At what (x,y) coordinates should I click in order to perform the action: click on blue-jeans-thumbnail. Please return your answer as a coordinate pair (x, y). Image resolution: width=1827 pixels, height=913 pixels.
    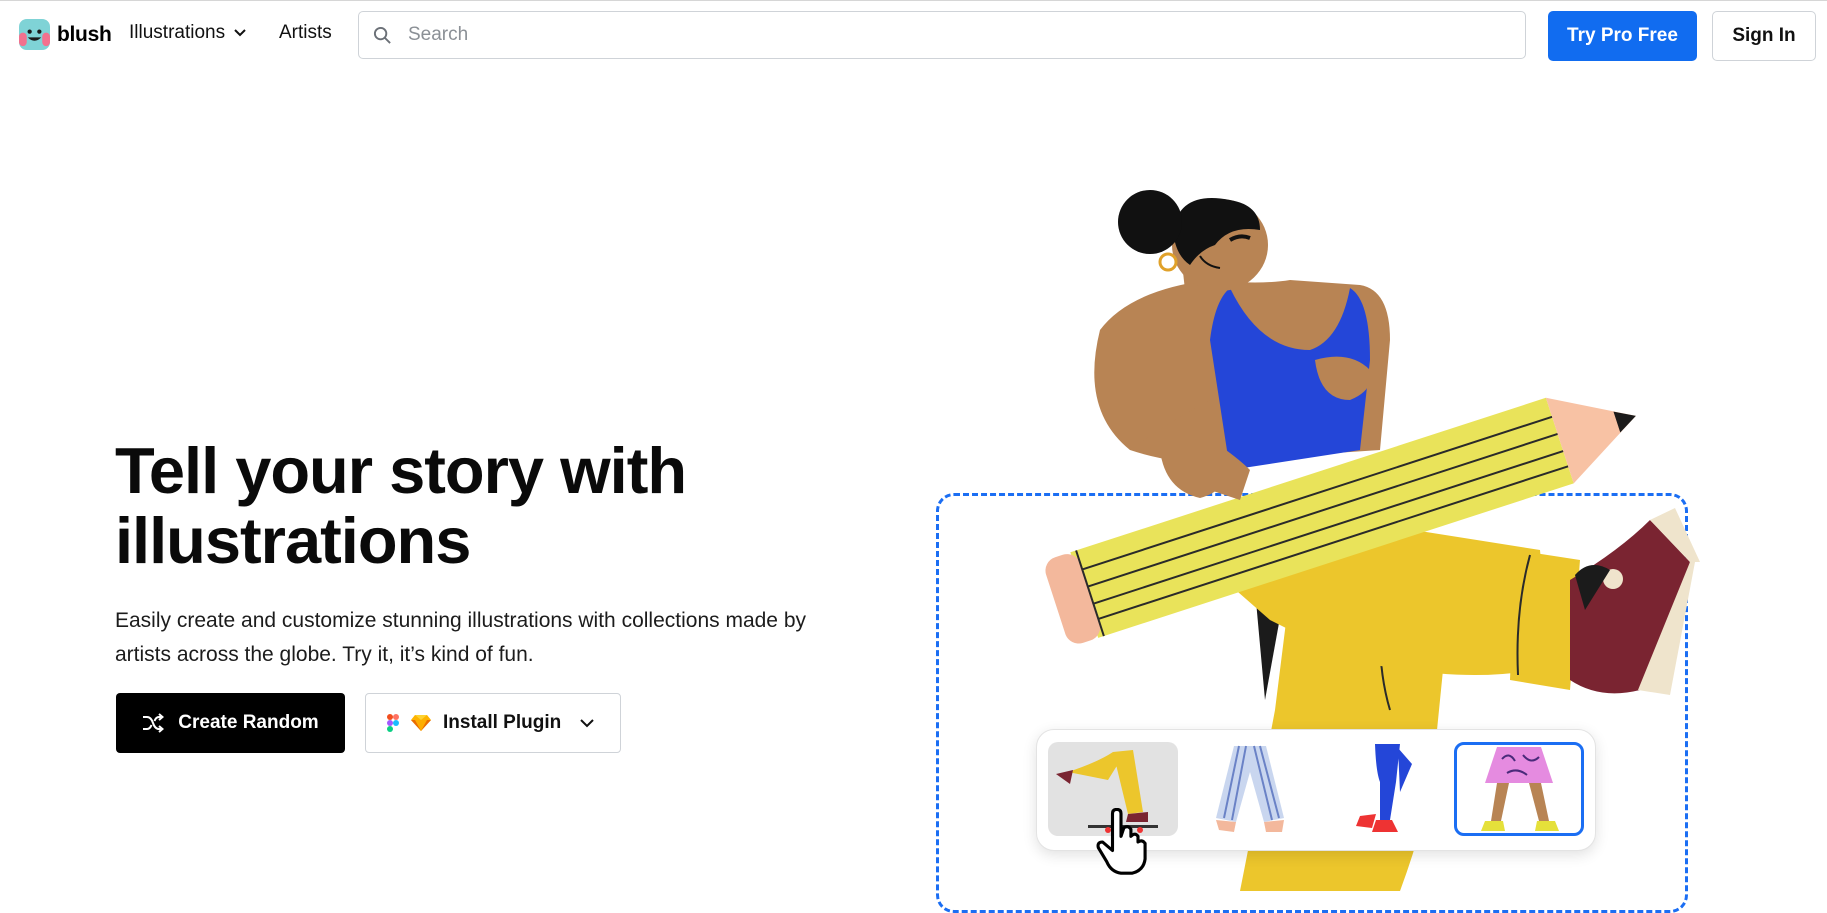
    Looking at the image, I should click on (1384, 788).